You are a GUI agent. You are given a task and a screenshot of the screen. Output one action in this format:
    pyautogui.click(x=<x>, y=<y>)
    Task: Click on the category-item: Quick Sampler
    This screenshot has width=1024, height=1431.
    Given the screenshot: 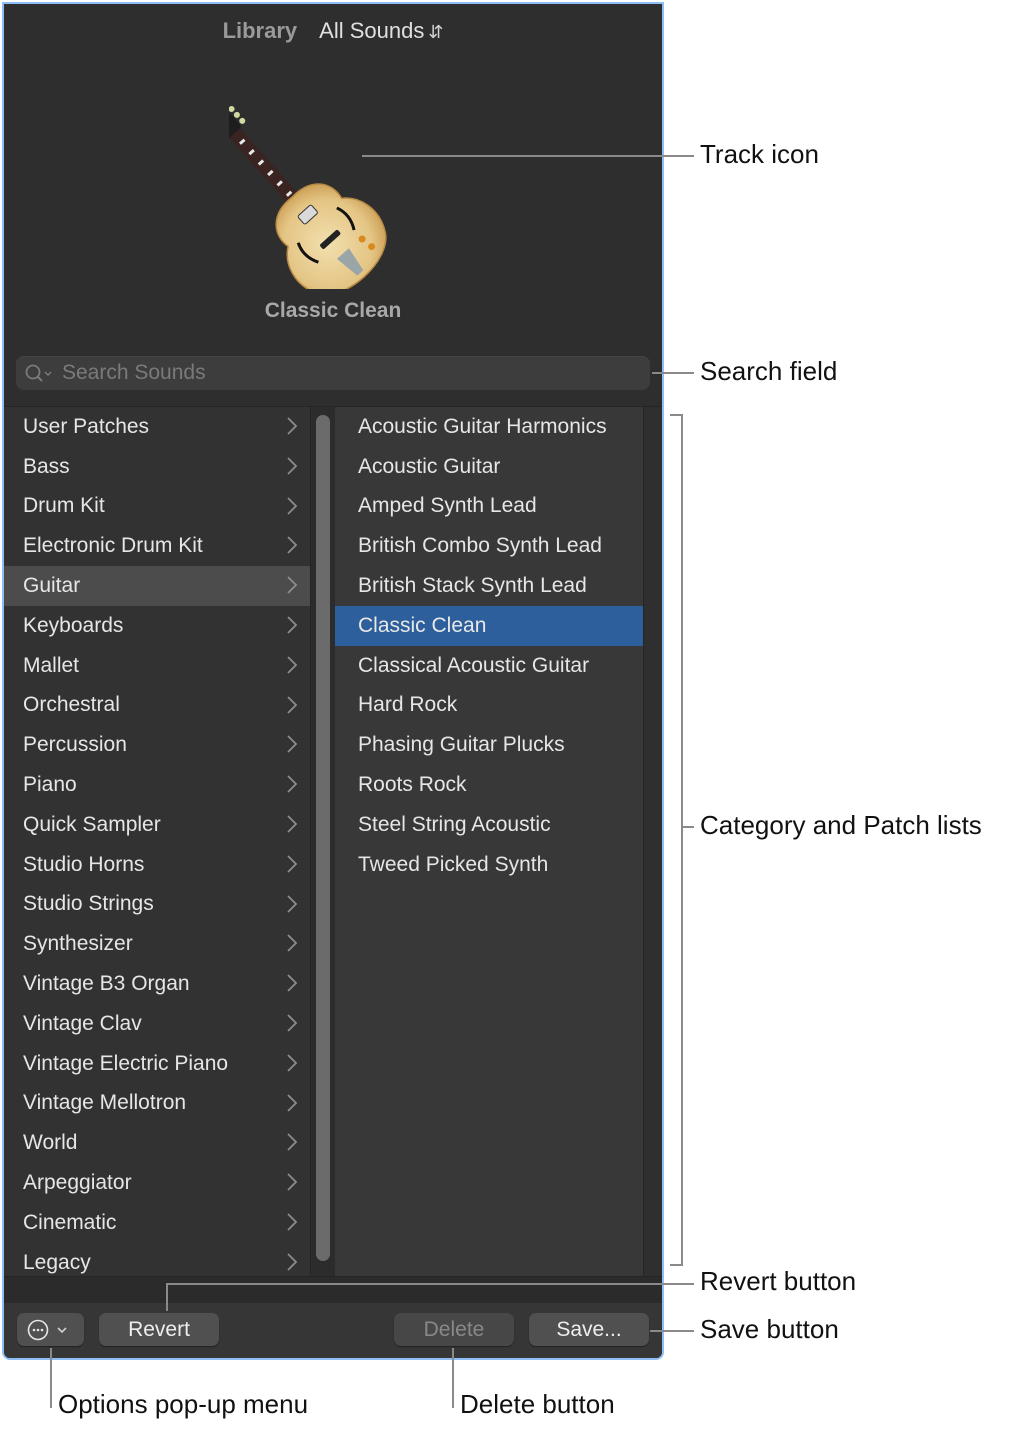 What is the action you would take?
    pyautogui.click(x=157, y=825)
    